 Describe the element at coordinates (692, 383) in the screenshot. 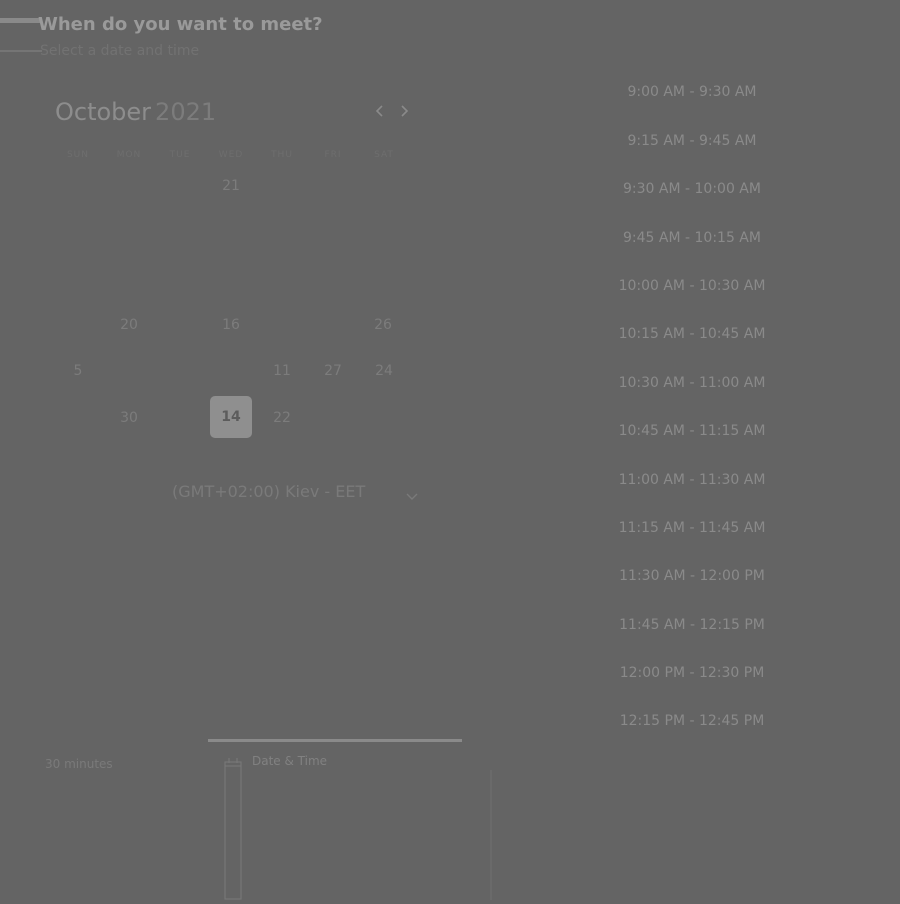

I see `time-slot: 10:30 AM - 11:00 AM` at that location.